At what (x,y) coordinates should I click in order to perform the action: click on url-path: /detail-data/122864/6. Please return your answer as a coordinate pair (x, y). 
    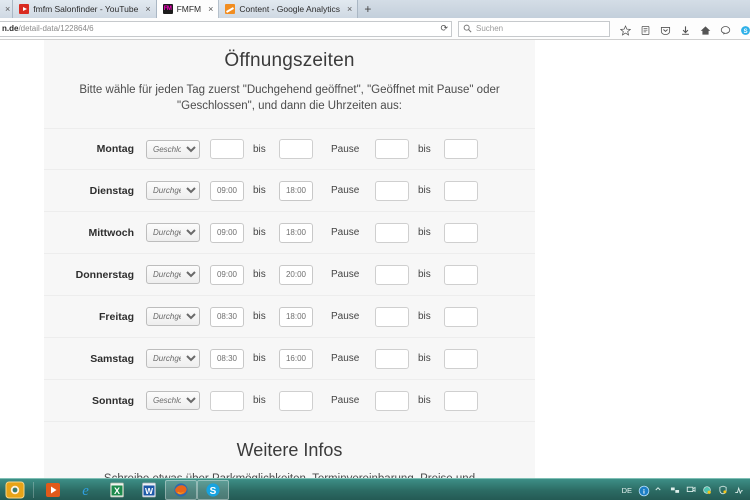
    Looking at the image, I should click on (55, 28).